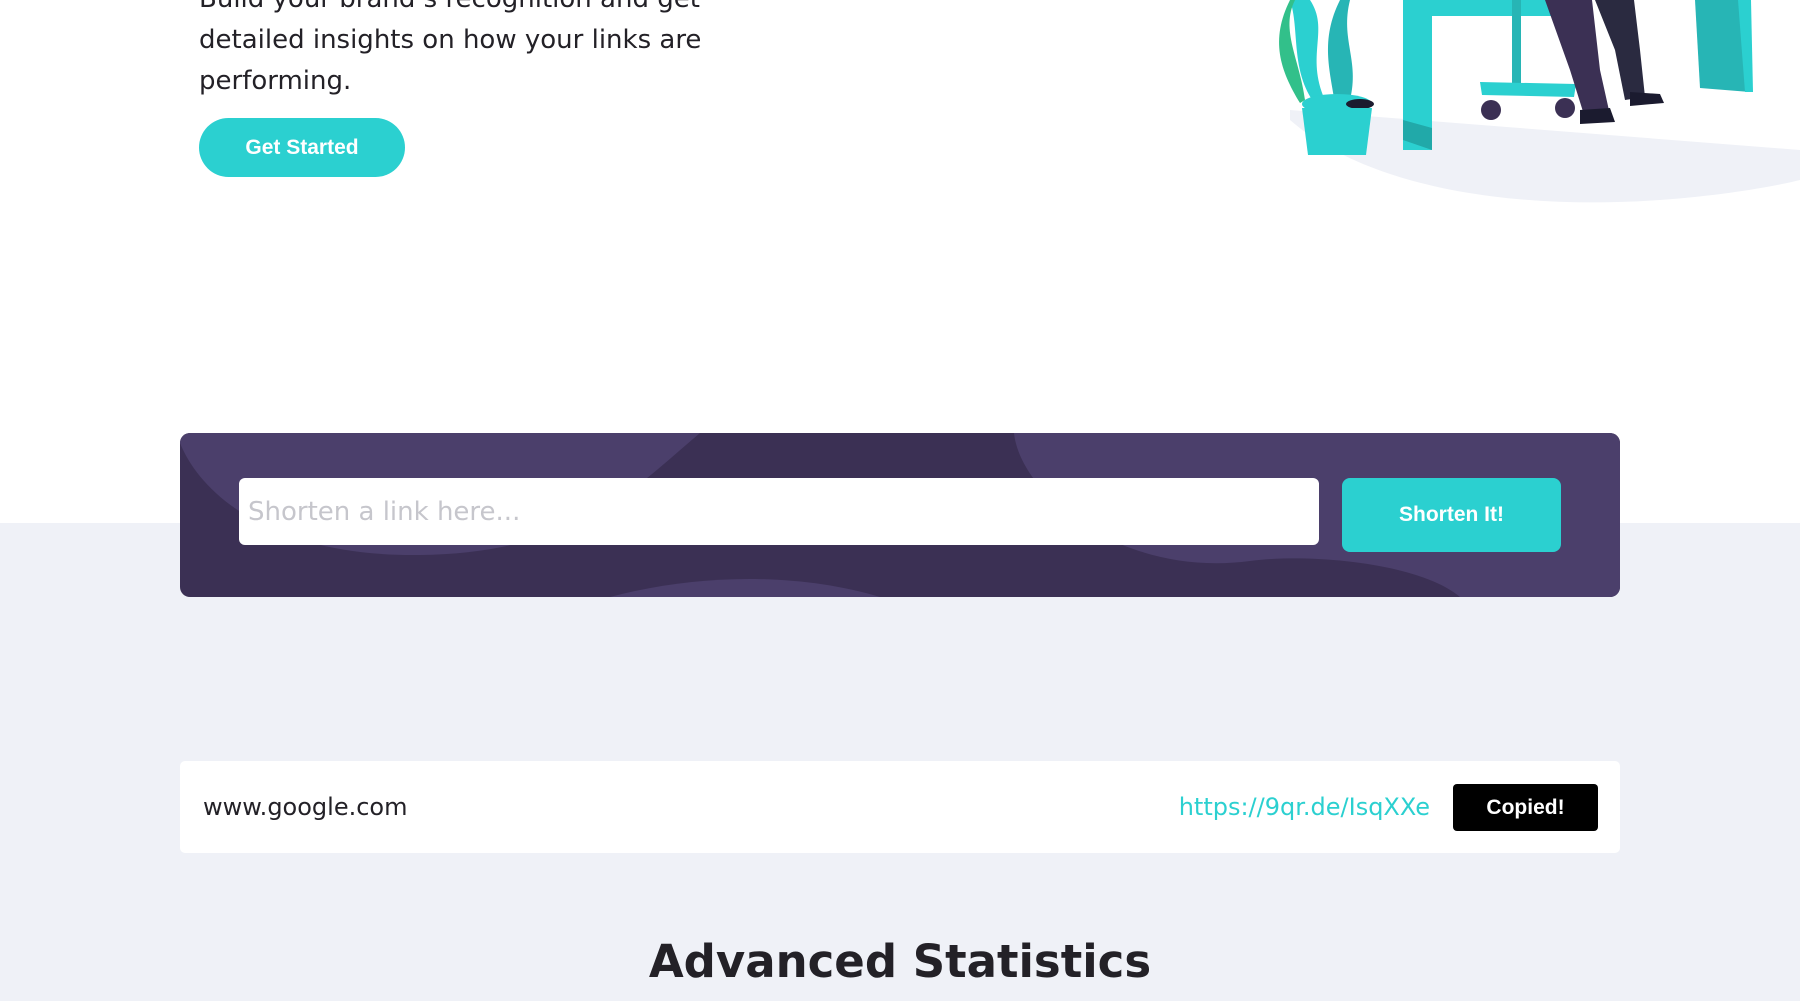 The image size is (1800, 1001). Describe the element at coordinates (305, 807) in the screenshot. I see `original-url: www.google.com` at that location.